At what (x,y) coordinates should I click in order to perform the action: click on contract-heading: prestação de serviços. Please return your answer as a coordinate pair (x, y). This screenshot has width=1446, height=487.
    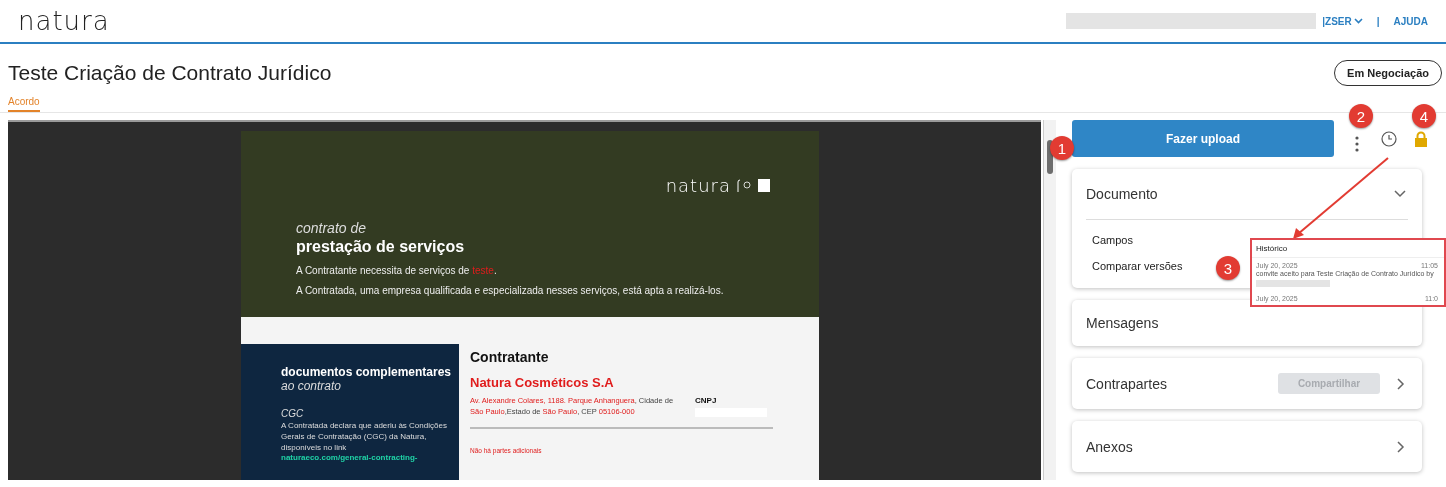
    Looking at the image, I should click on (381, 247).